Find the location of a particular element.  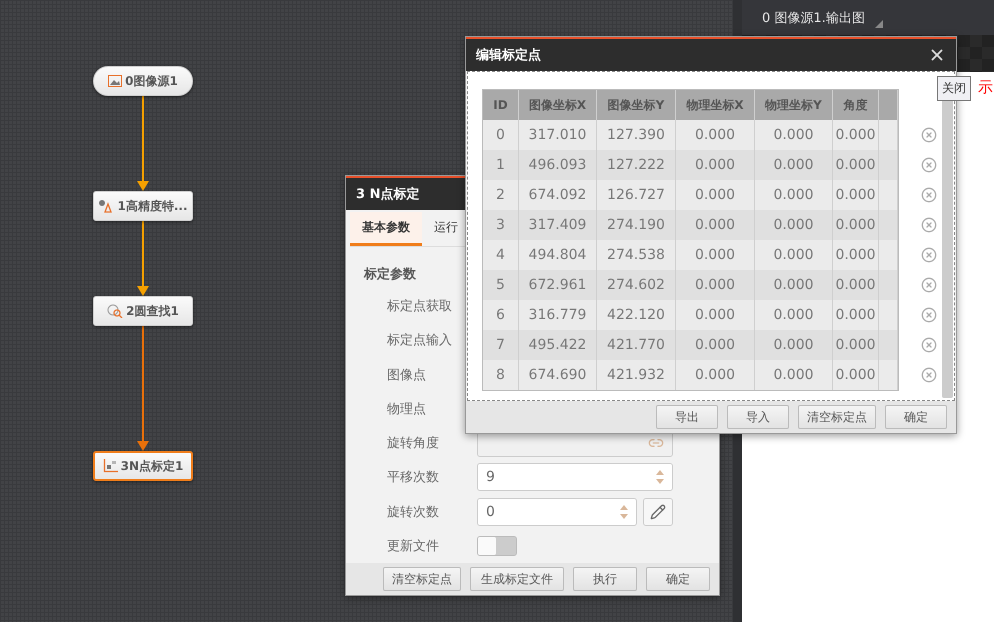

pencil-icon is located at coordinates (658, 512).